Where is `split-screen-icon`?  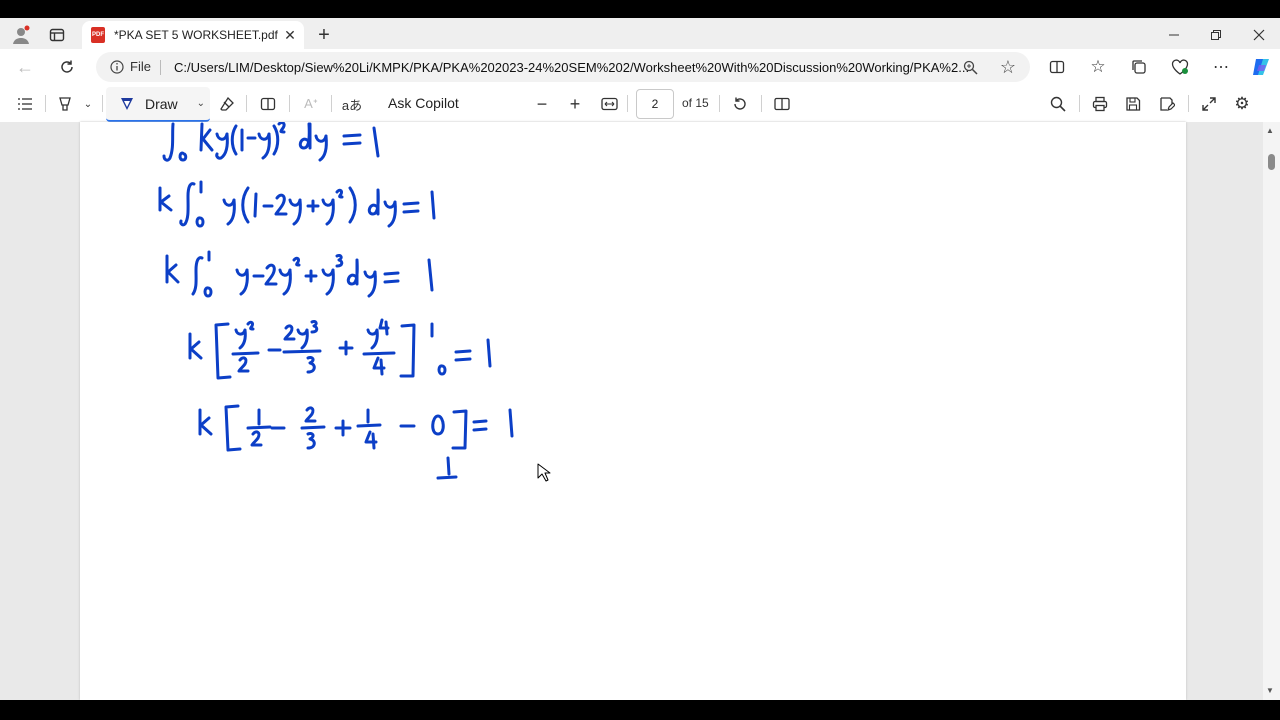 split-screen-icon is located at coordinates (1057, 67).